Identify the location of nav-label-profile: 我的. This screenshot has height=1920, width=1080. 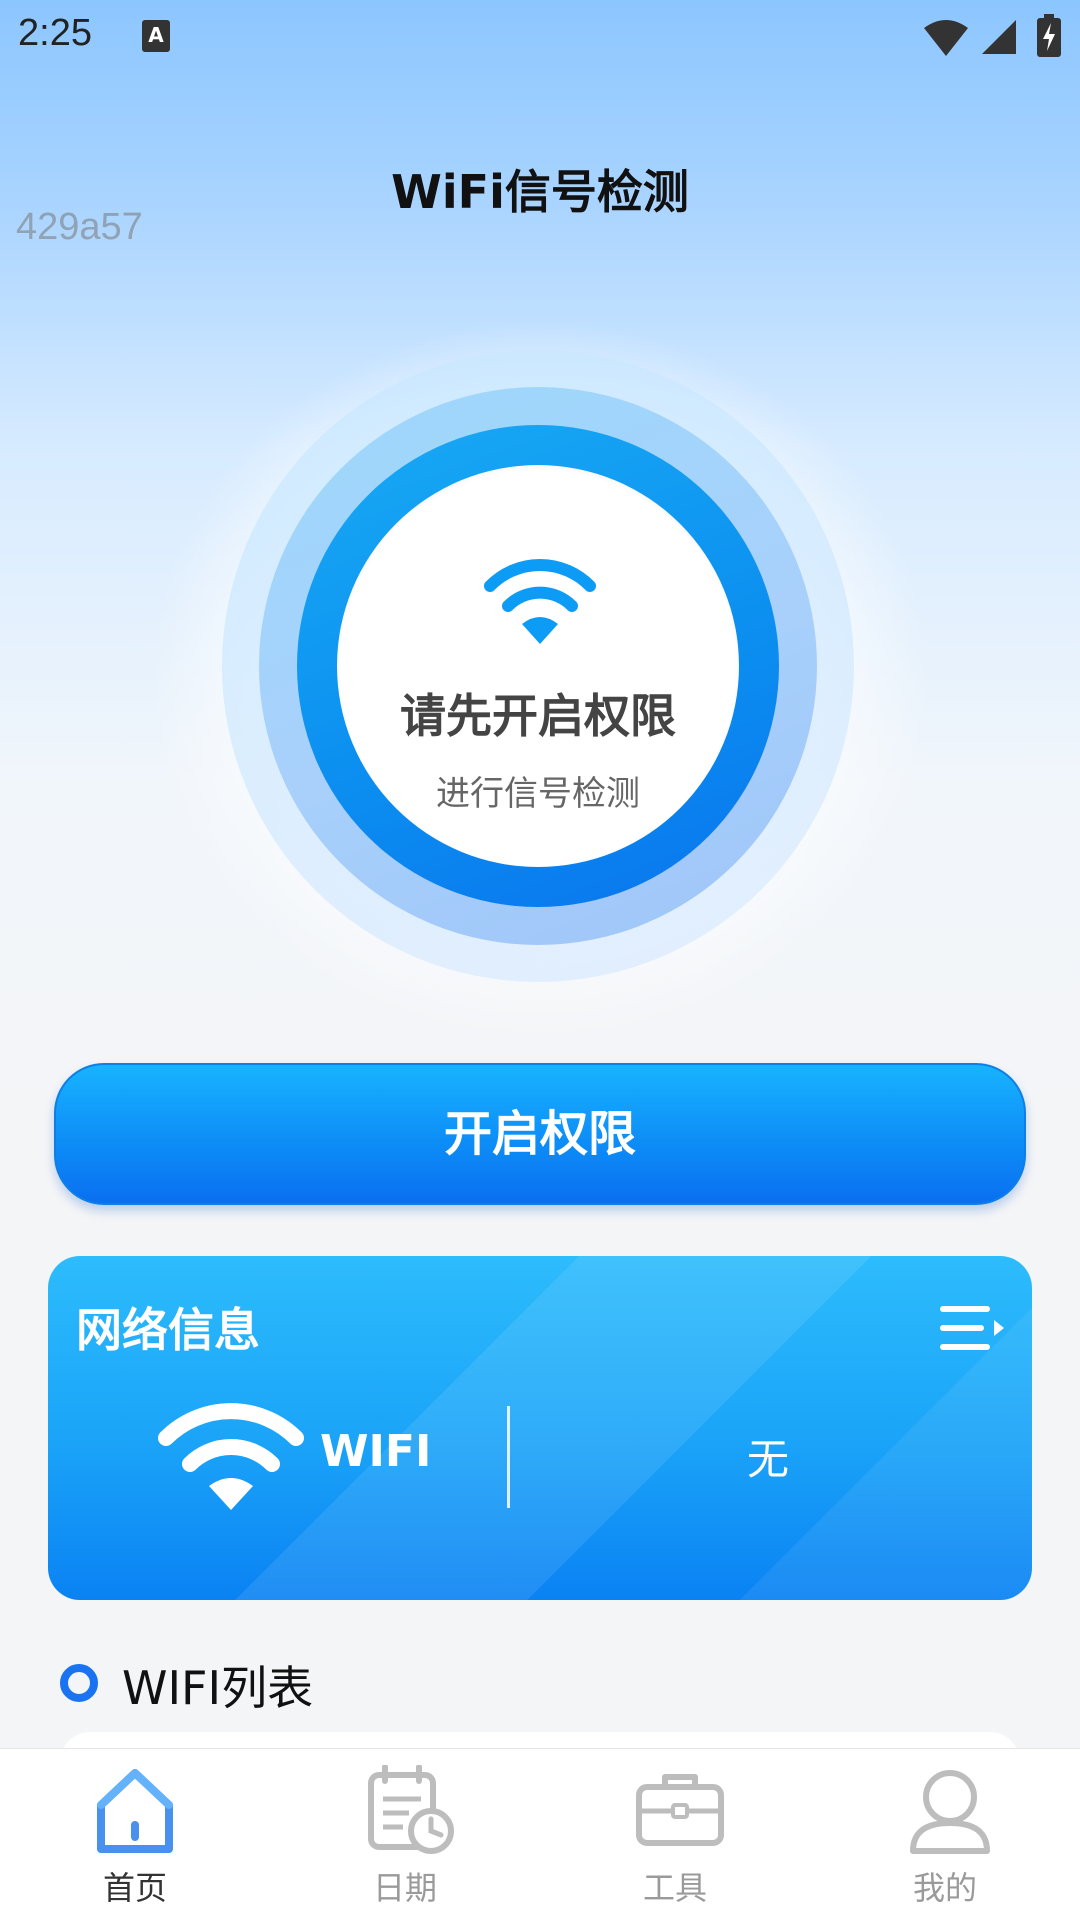
(944, 1888).